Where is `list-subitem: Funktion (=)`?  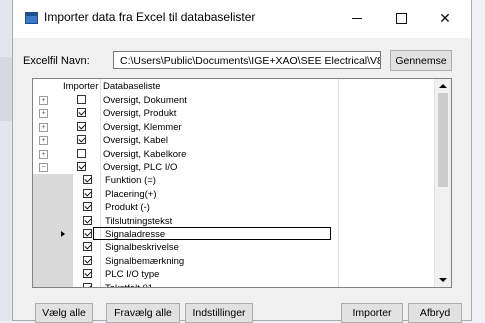
list-subitem: Funktion (=) is located at coordinates (234, 181).